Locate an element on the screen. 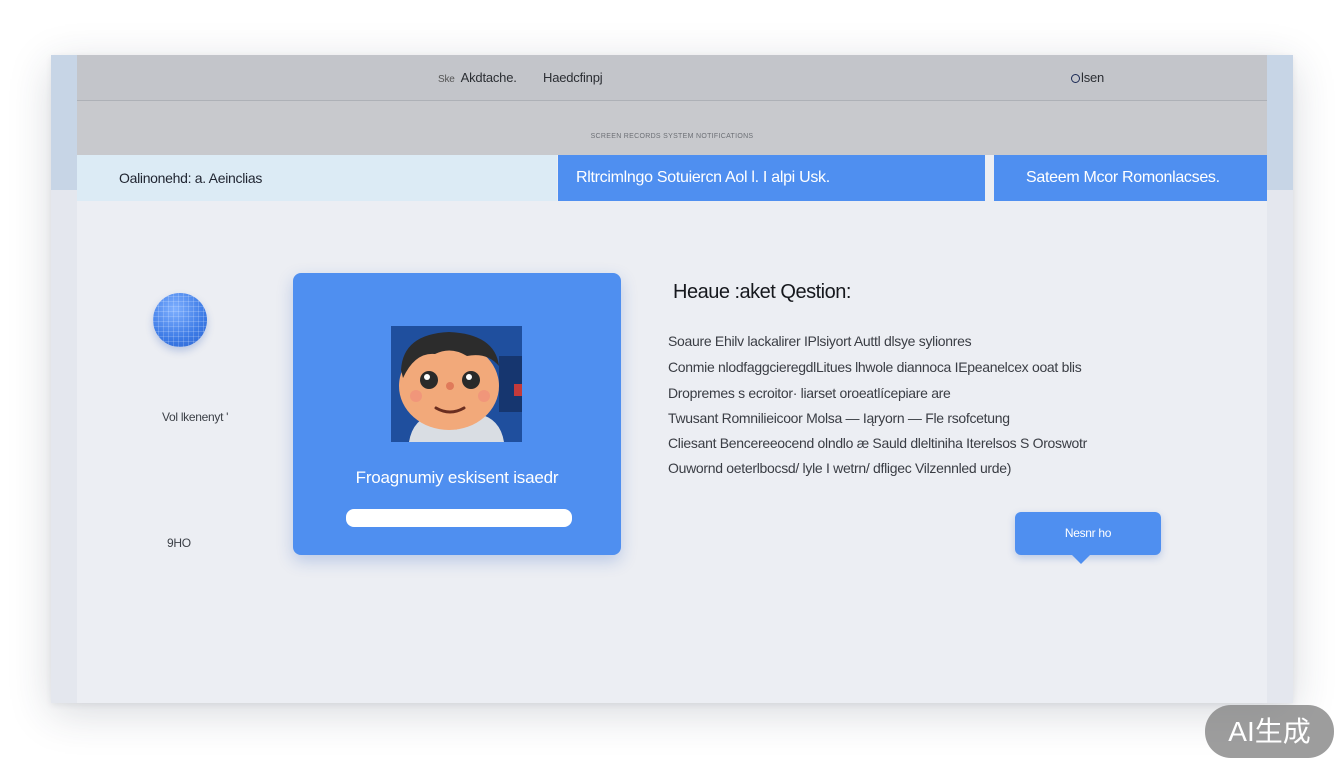 This screenshot has width=1344, height=768. sidebar-label-1: Vol lkenenyt ' is located at coordinates (195, 417).